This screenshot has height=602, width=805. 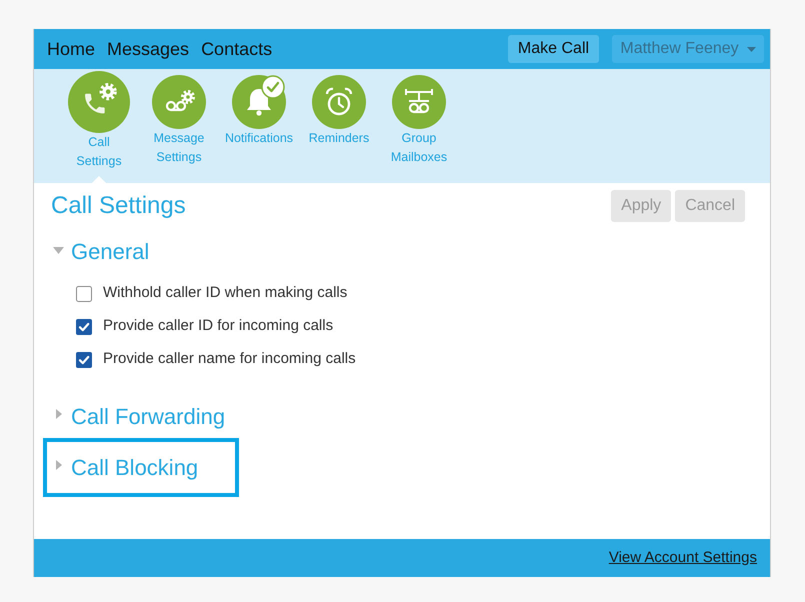 I want to click on user-menu-button: Matthew Feeney, so click(x=688, y=49).